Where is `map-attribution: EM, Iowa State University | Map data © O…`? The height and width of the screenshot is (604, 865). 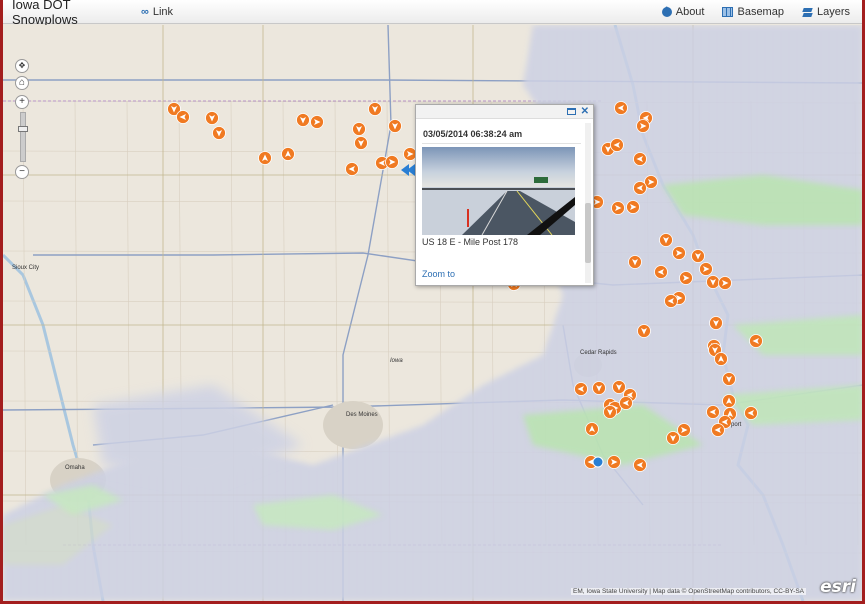
map-attribution: EM, Iowa State University | Map data © O… is located at coordinates (688, 591).